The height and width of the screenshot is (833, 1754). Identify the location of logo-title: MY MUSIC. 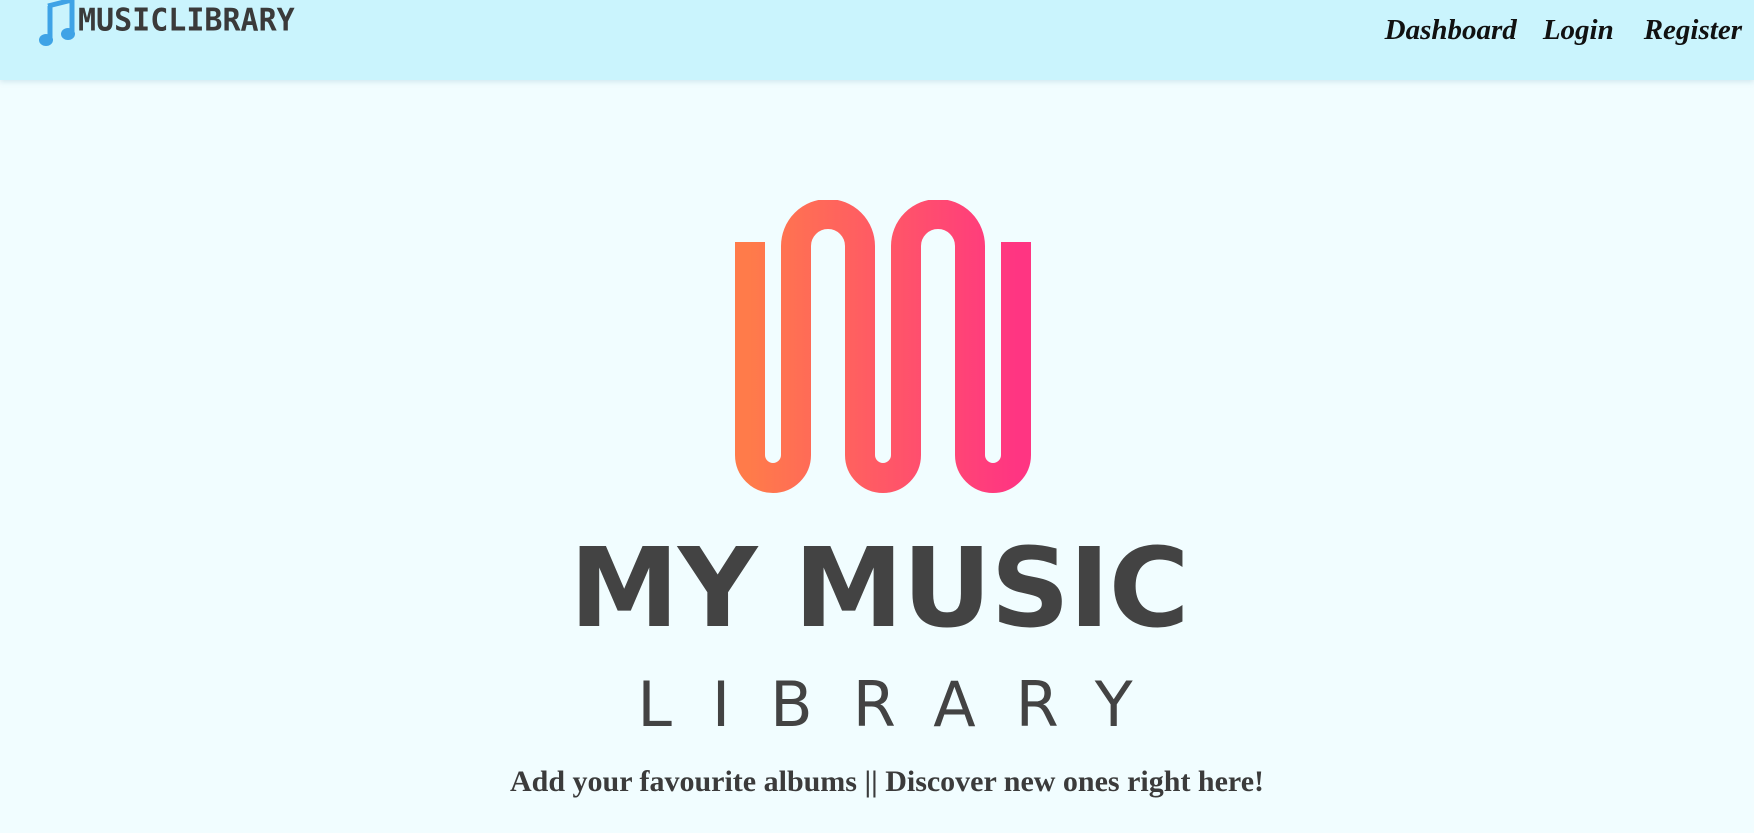
(879, 588).